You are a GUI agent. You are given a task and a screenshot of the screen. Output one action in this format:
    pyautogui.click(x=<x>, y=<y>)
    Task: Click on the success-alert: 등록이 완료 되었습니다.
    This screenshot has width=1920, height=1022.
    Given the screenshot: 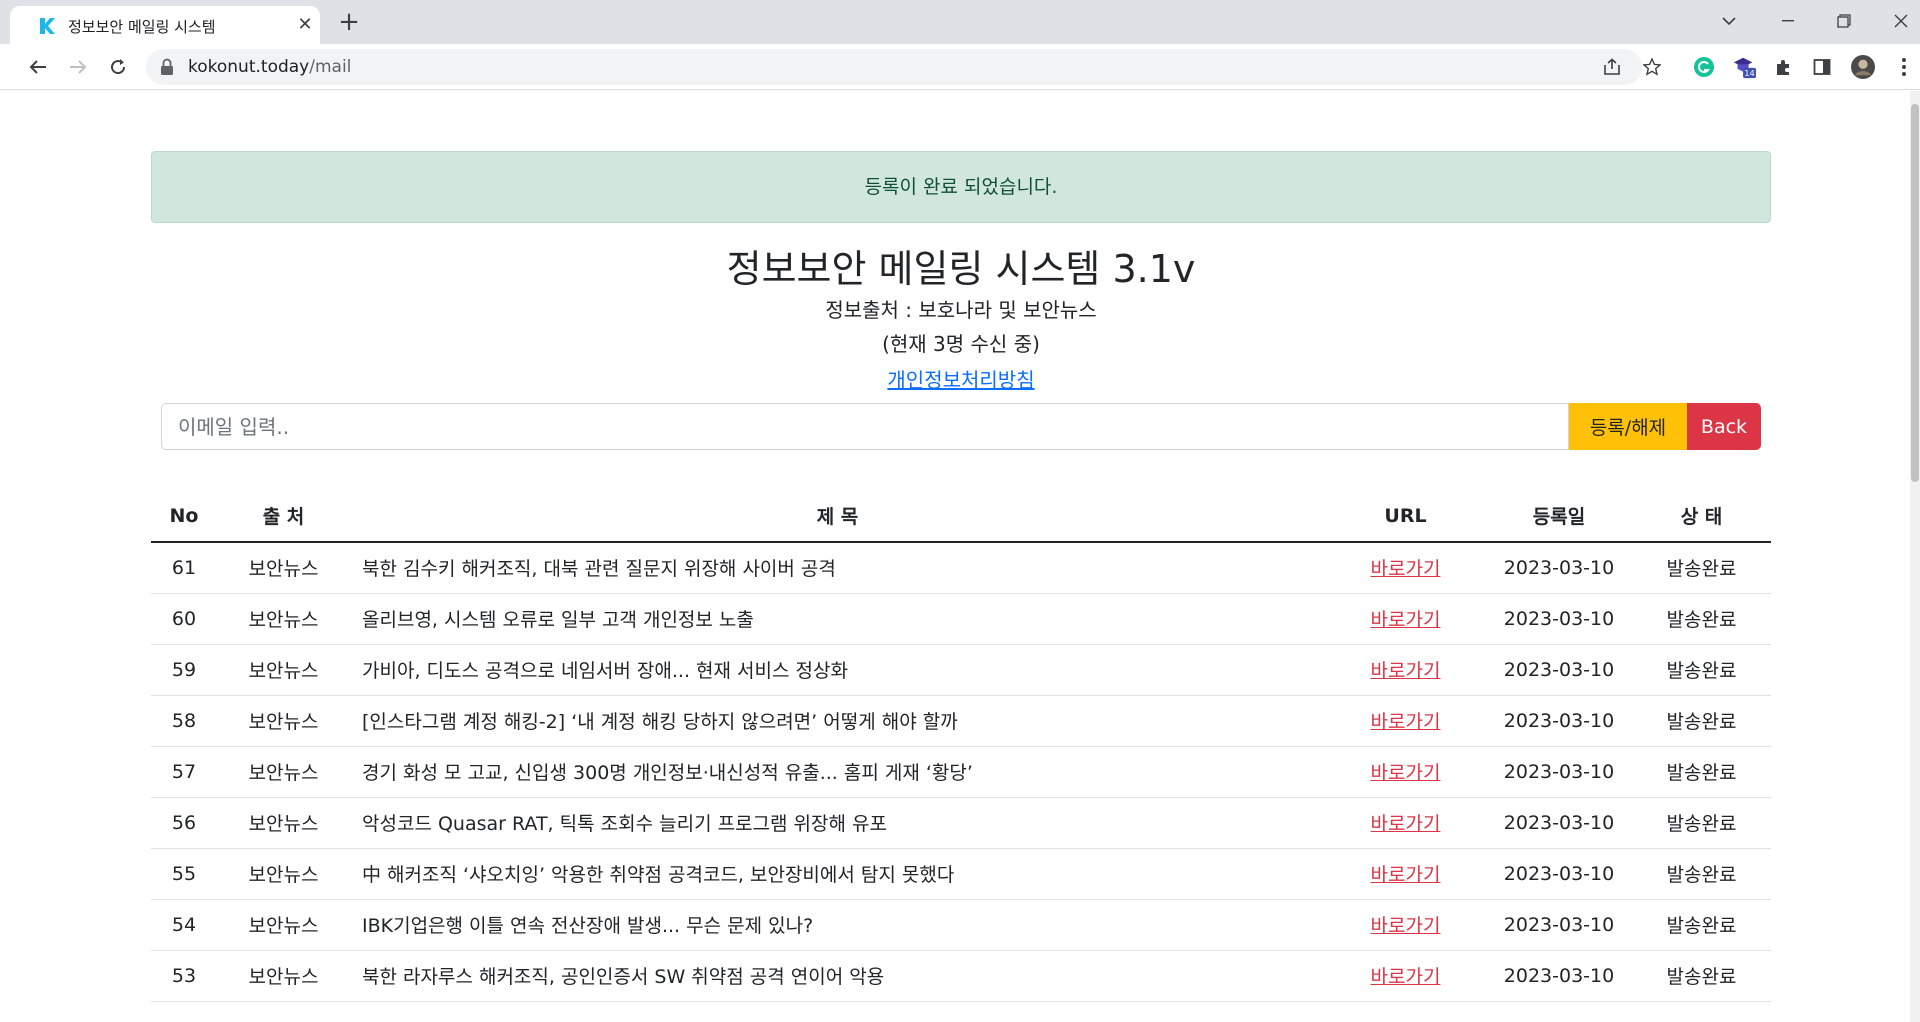 What is the action you would take?
    pyautogui.click(x=961, y=187)
    